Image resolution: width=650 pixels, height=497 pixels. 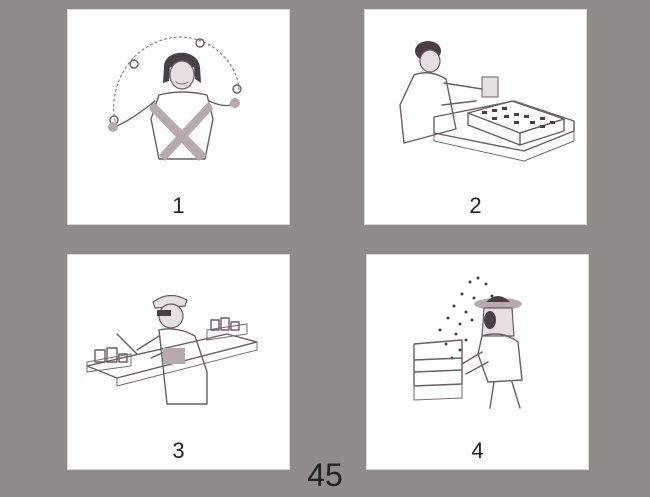 What do you see at coordinates (477, 362) in the screenshot?
I see `picture-card-4: 4` at bounding box center [477, 362].